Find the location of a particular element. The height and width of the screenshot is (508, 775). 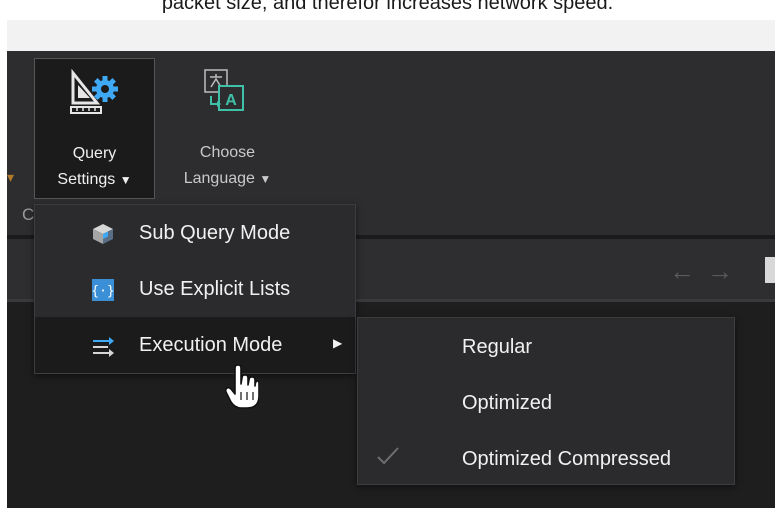

menu-item-use-explicit-lists: {·} Use Explicit Lists is located at coordinates (195, 289).